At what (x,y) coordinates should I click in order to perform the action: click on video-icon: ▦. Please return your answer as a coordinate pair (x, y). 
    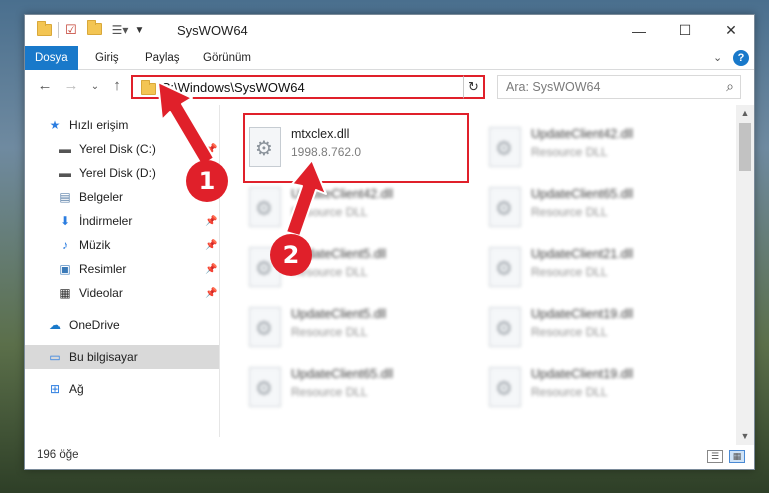
    Looking at the image, I should click on (65, 293).